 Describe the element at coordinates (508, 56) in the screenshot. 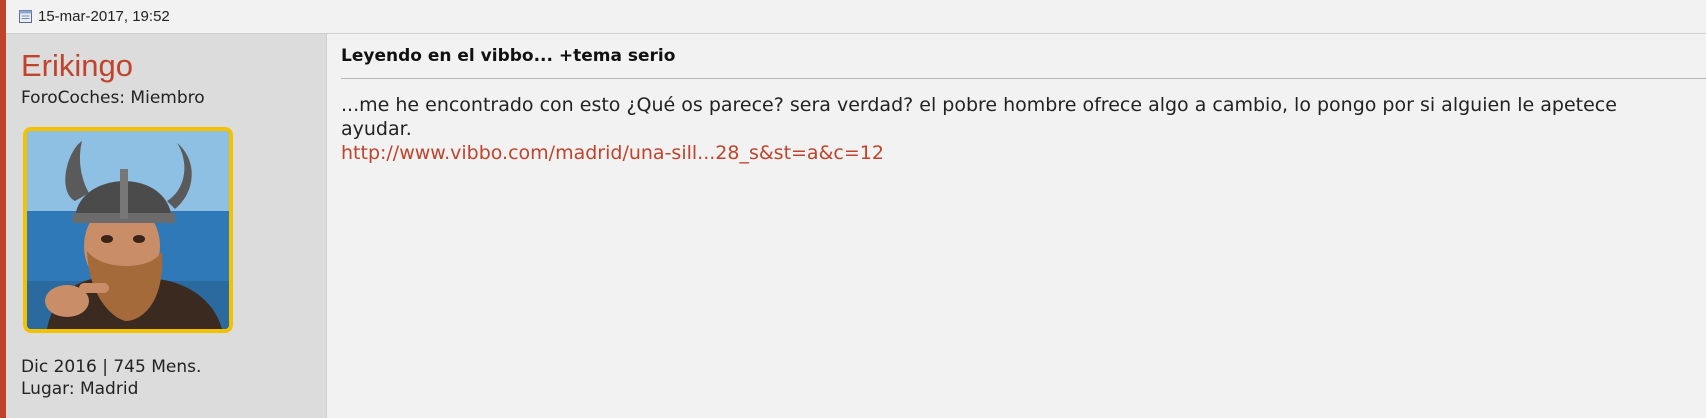

I see `post-title: Leyendo en el vibbo... +tema serio` at that location.